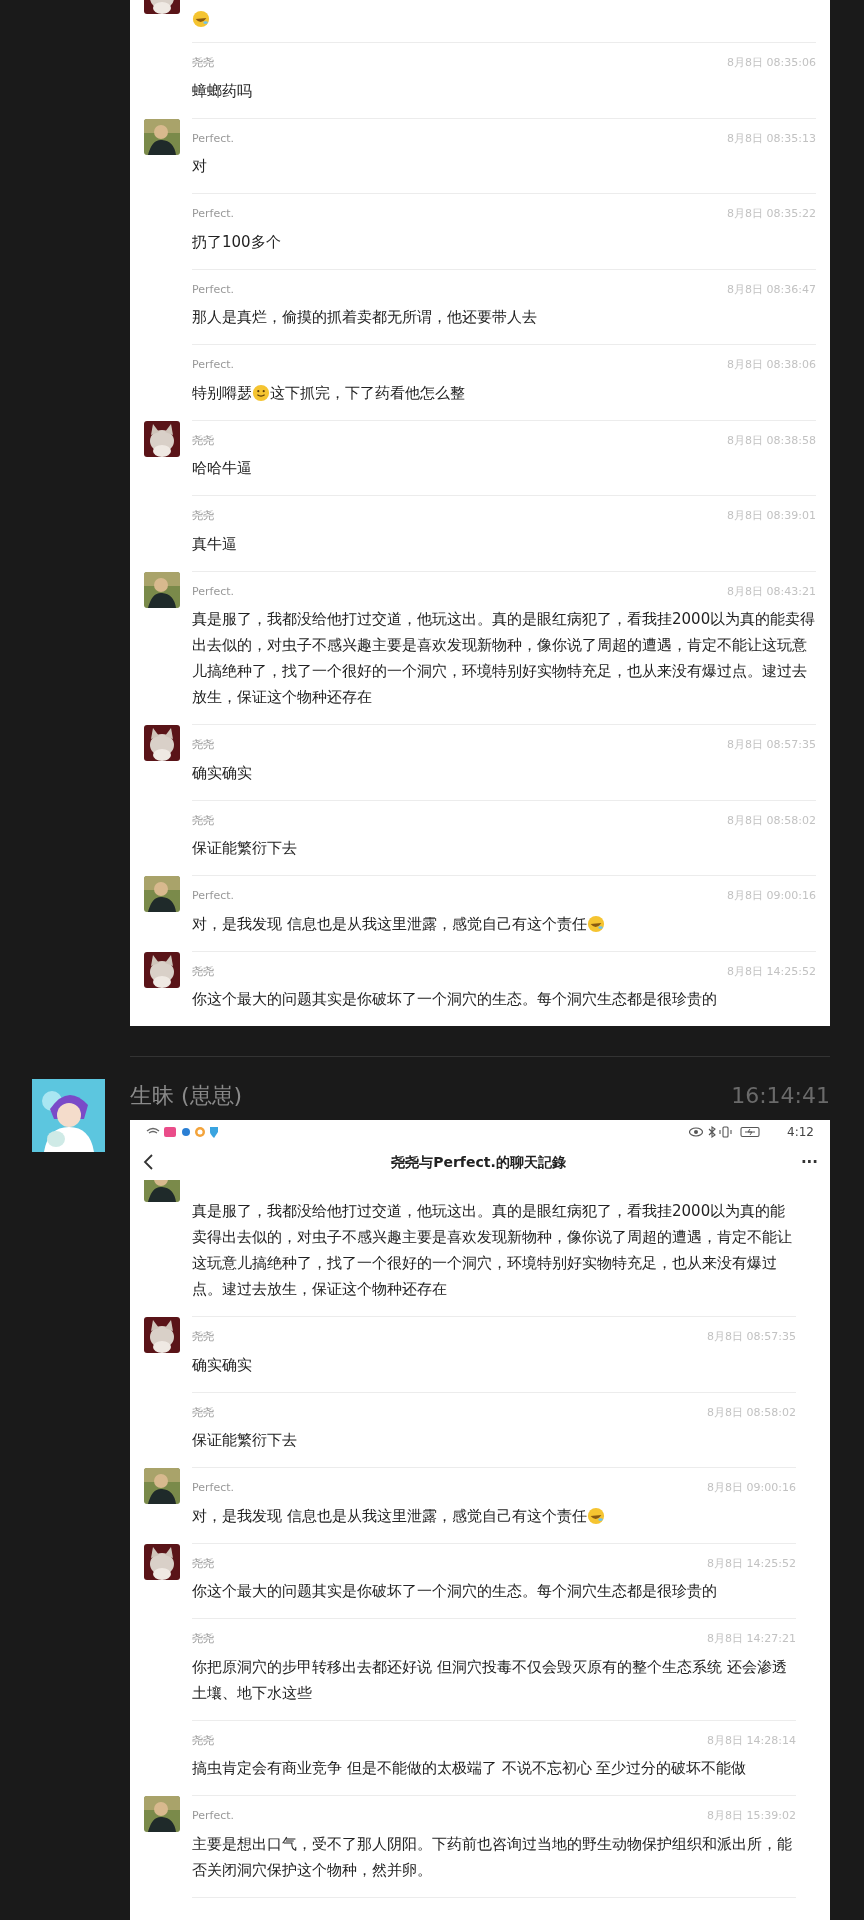 The width and height of the screenshot is (864, 1920). What do you see at coordinates (809, 1162) in the screenshot?
I see `more-button: ···` at bounding box center [809, 1162].